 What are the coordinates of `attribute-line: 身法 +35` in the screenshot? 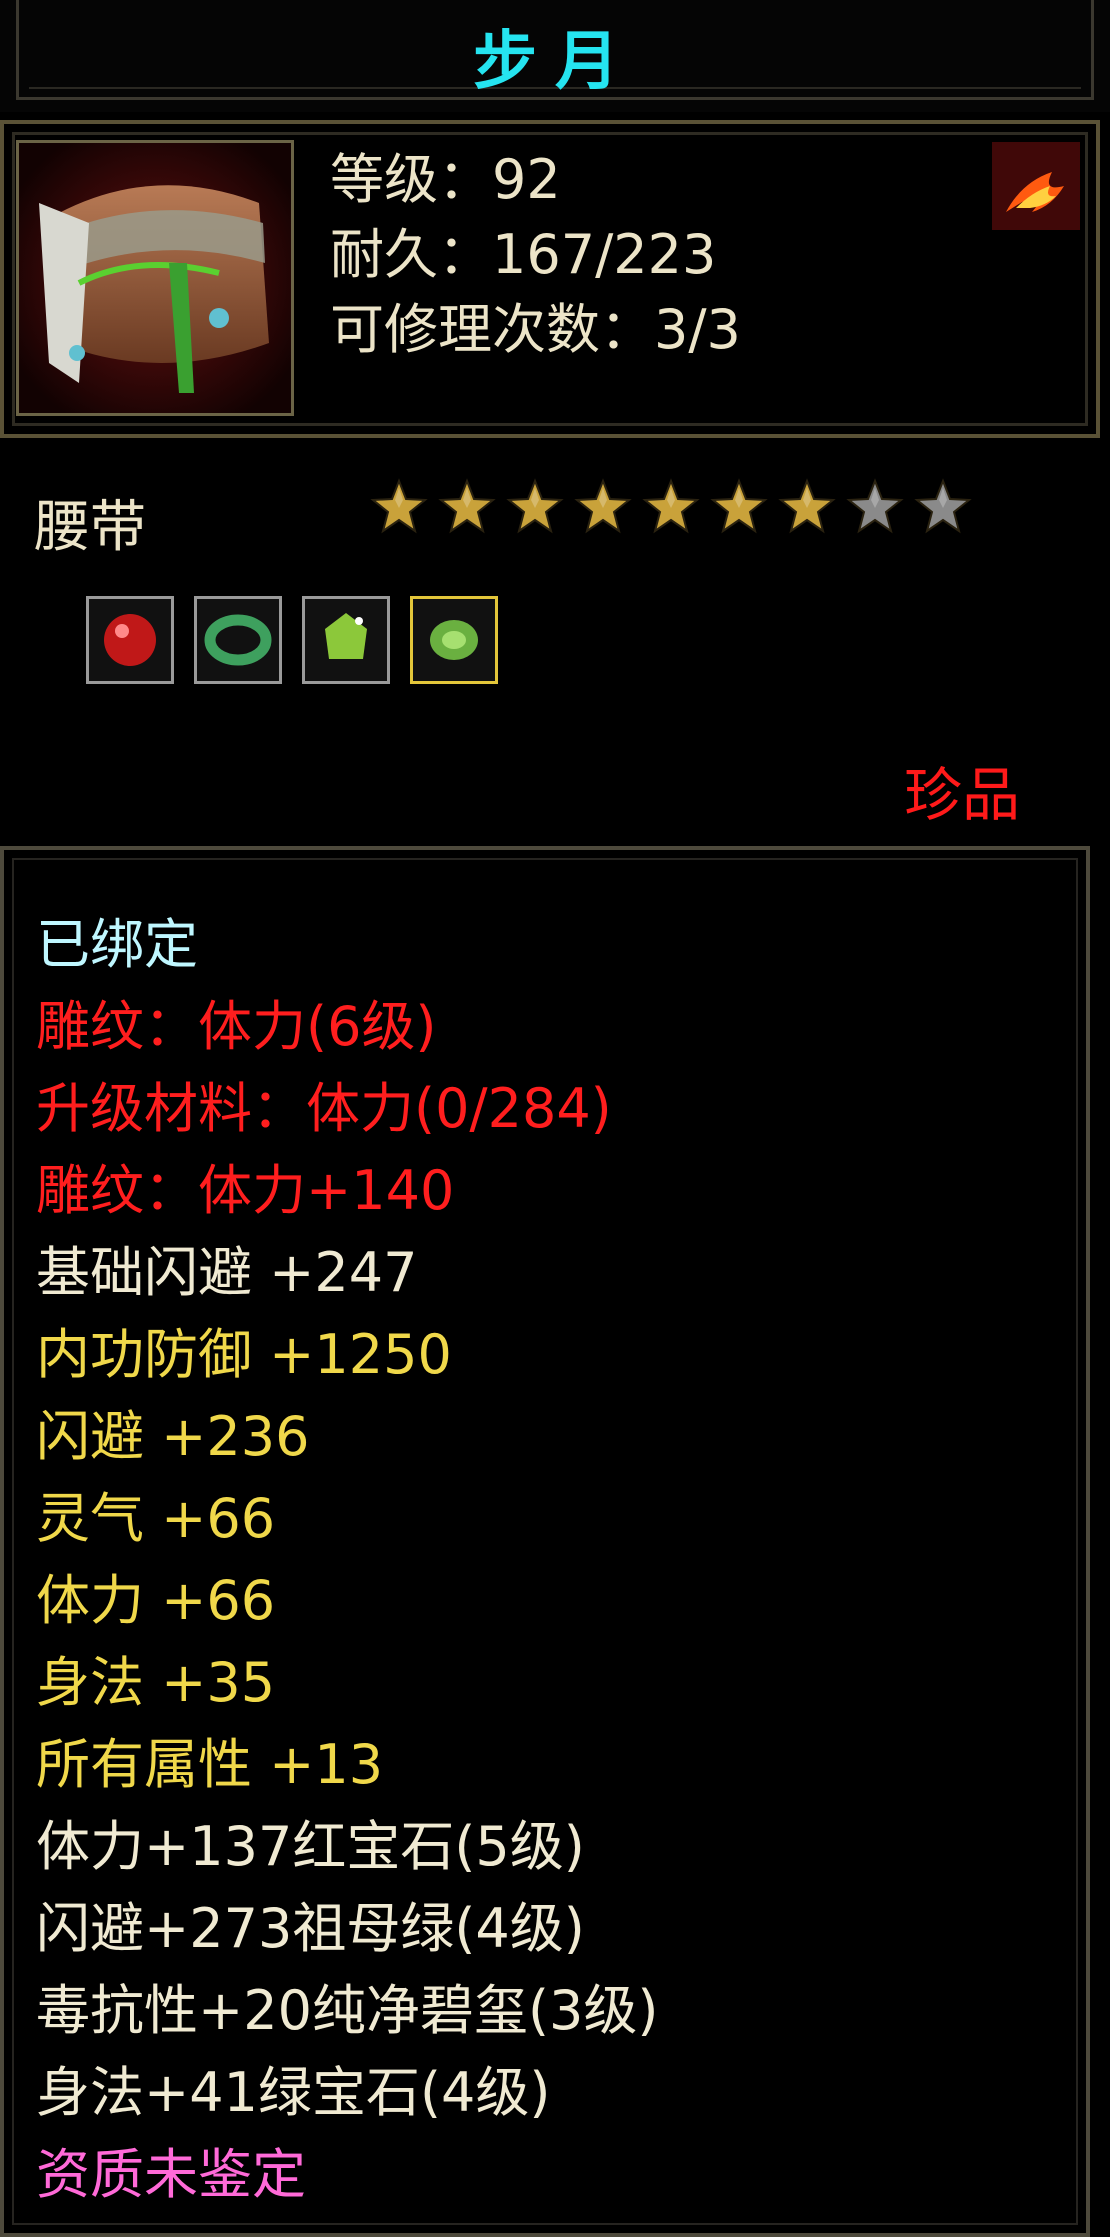 It's located at (156, 1682).